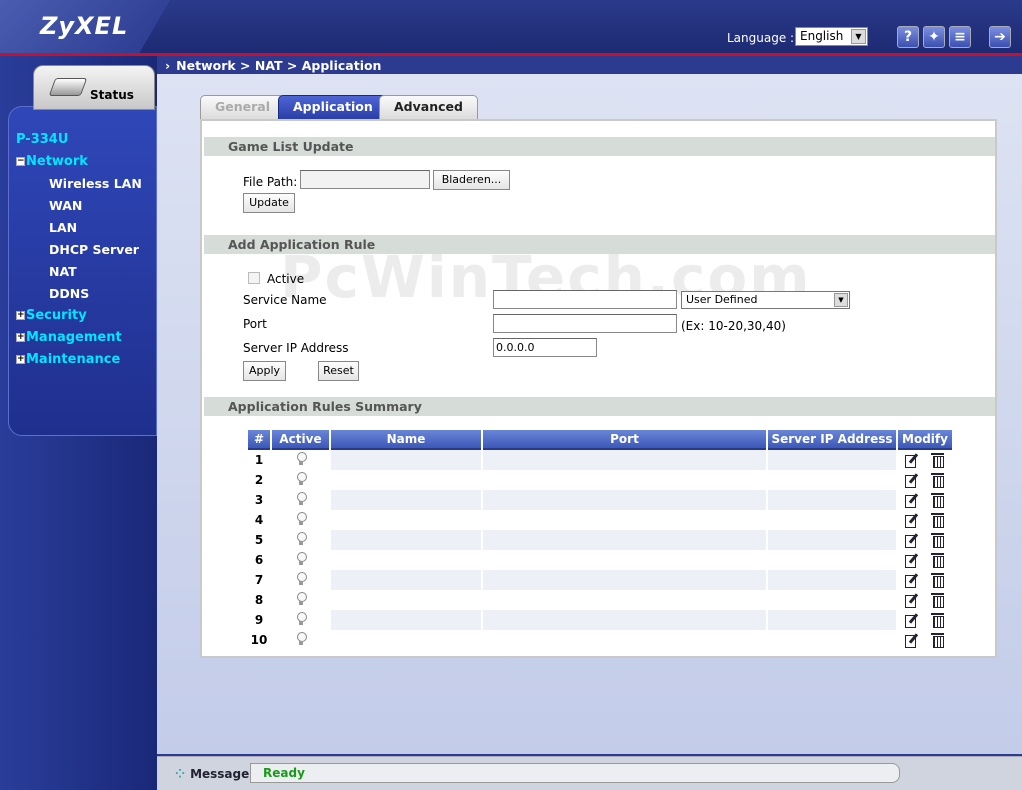 This screenshot has width=1022, height=790. I want to click on sidebar-item-wan: WAN, so click(79, 206).